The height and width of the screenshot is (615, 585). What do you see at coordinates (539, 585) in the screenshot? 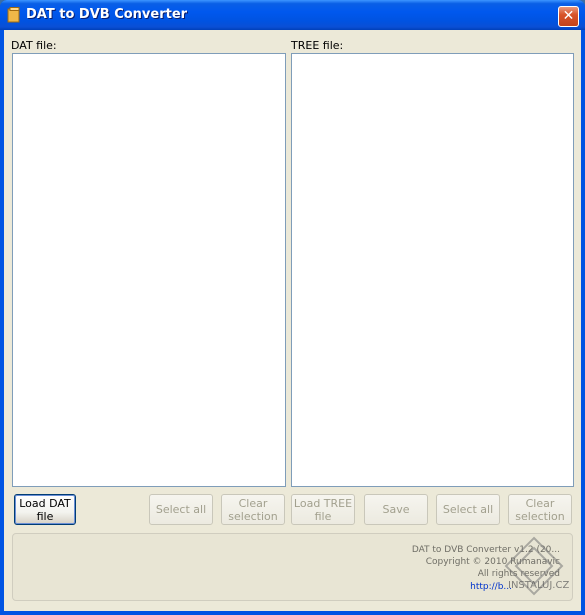
I see `watermark-text: INSTALUJ.CZ` at bounding box center [539, 585].